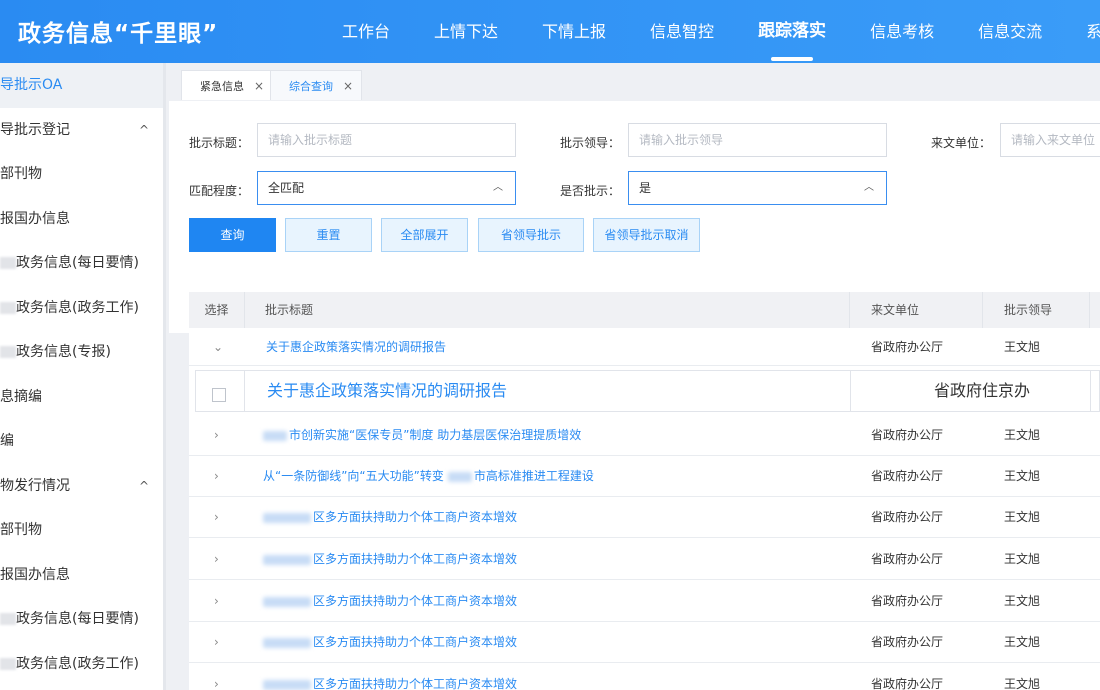  What do you see at coordinates (574, 31) in the screenshot?
I see `nav-bottom-up: 下情上报` at bounding box center [574, 31].